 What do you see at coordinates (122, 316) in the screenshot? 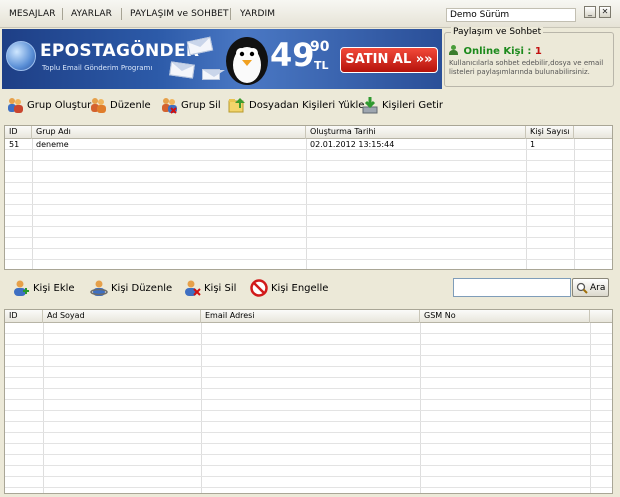
I see `col-full-name: Ad Soyad` at bounding box center [122, 316].